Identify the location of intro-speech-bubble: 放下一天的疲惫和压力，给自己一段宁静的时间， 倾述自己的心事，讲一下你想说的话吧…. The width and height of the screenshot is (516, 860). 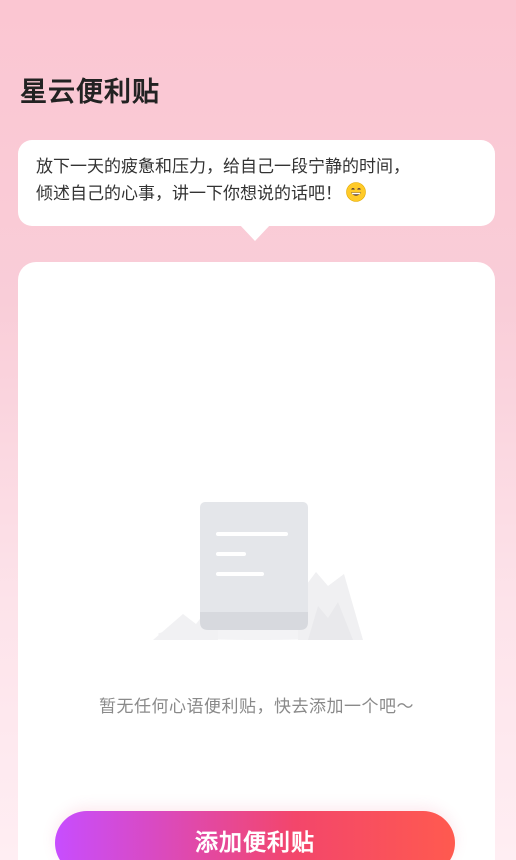
(256, 183).